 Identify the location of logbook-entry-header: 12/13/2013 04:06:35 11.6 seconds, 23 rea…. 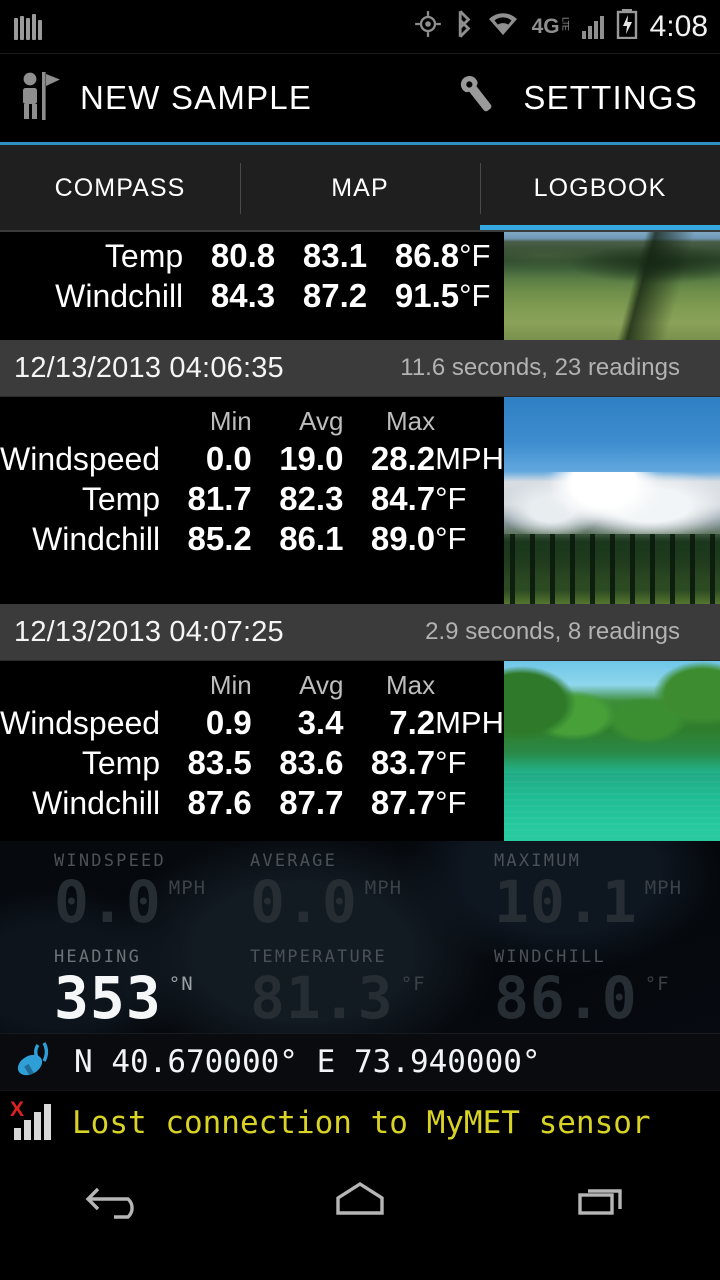
(360, 368).